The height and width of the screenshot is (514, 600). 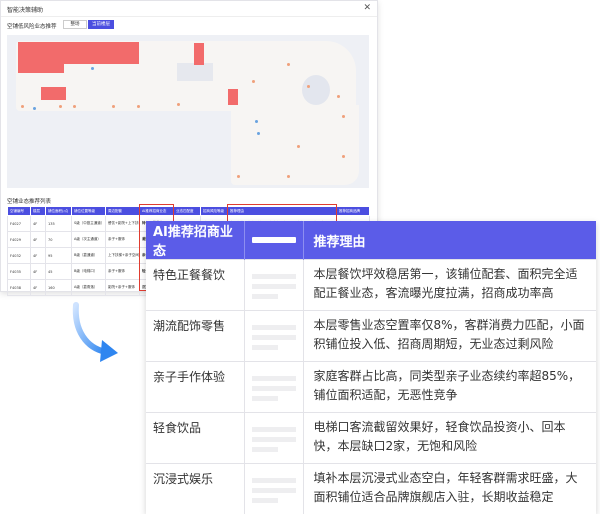 I want to click on table-cell: 135, so click(x=59, y=224).